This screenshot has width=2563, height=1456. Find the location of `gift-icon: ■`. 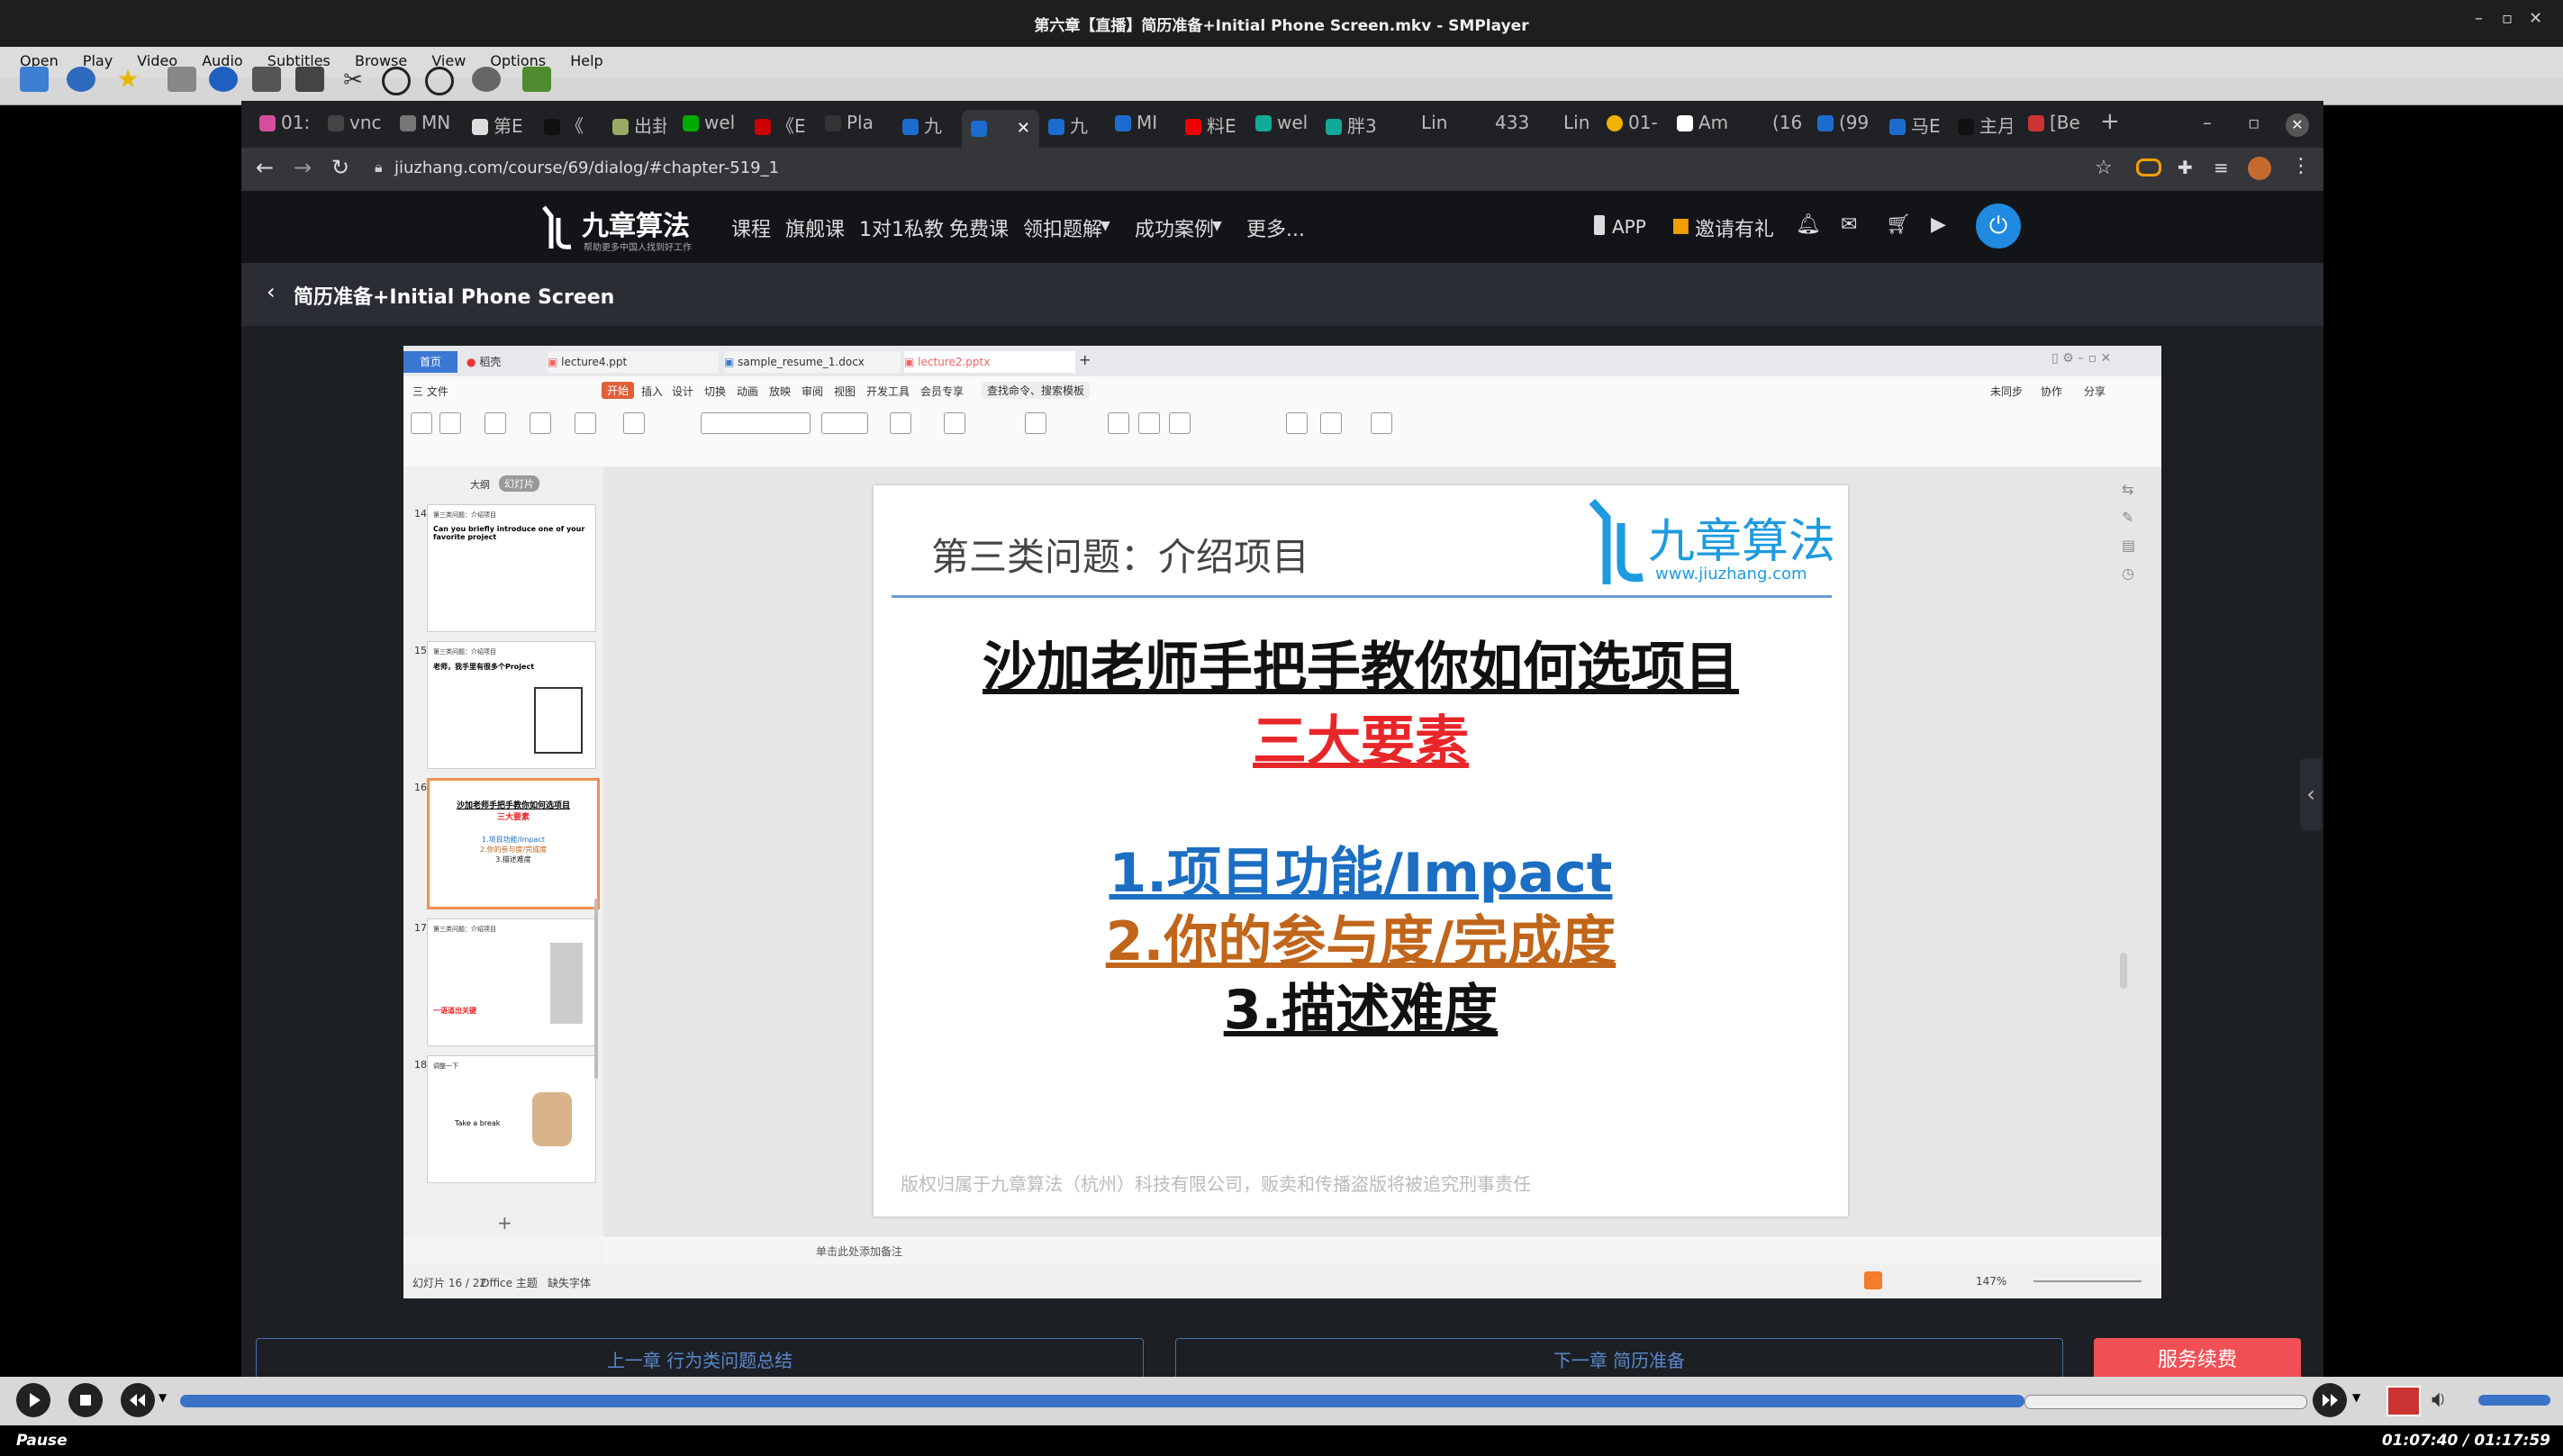

gift-icon: ■ is located at coordinates (1680, 226).